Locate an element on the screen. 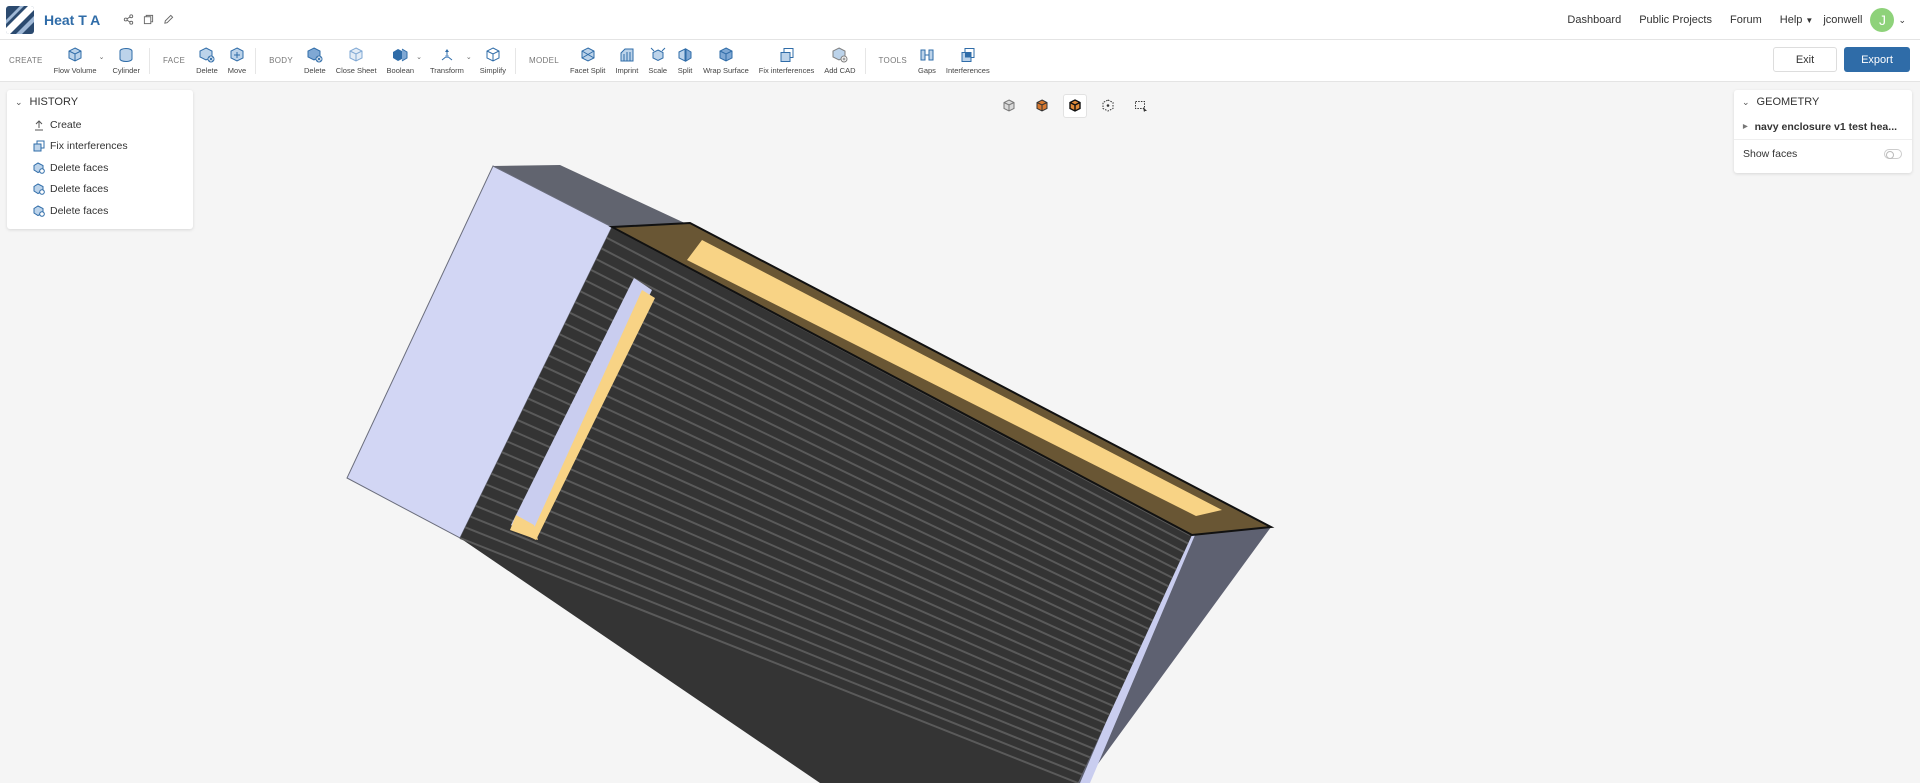  flow-volume-dropdown-icon: ⌄ is located at coordinates (102, 57).